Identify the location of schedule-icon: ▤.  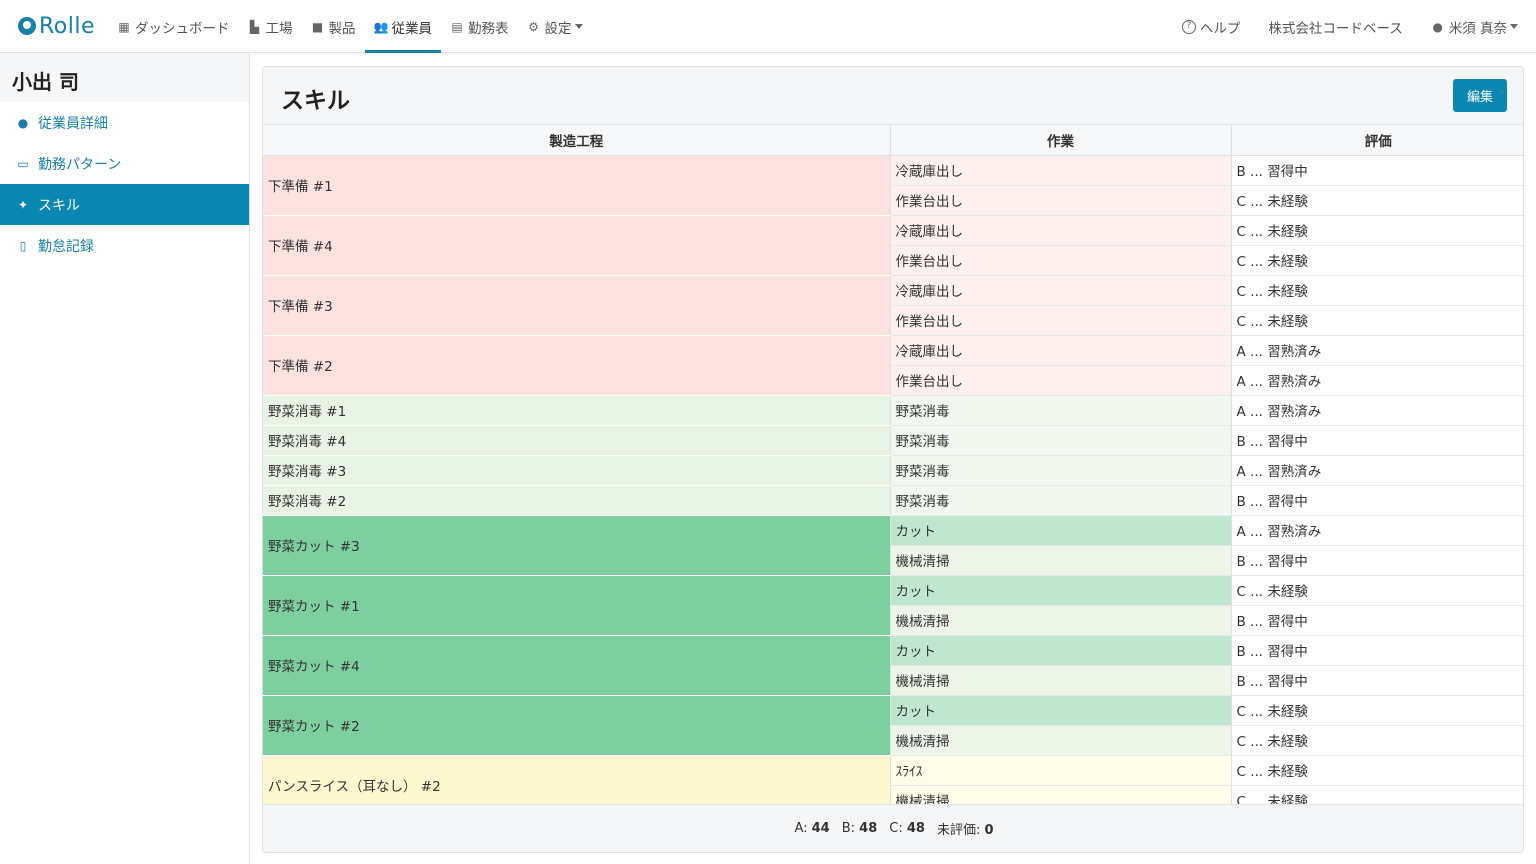
(457, 26).